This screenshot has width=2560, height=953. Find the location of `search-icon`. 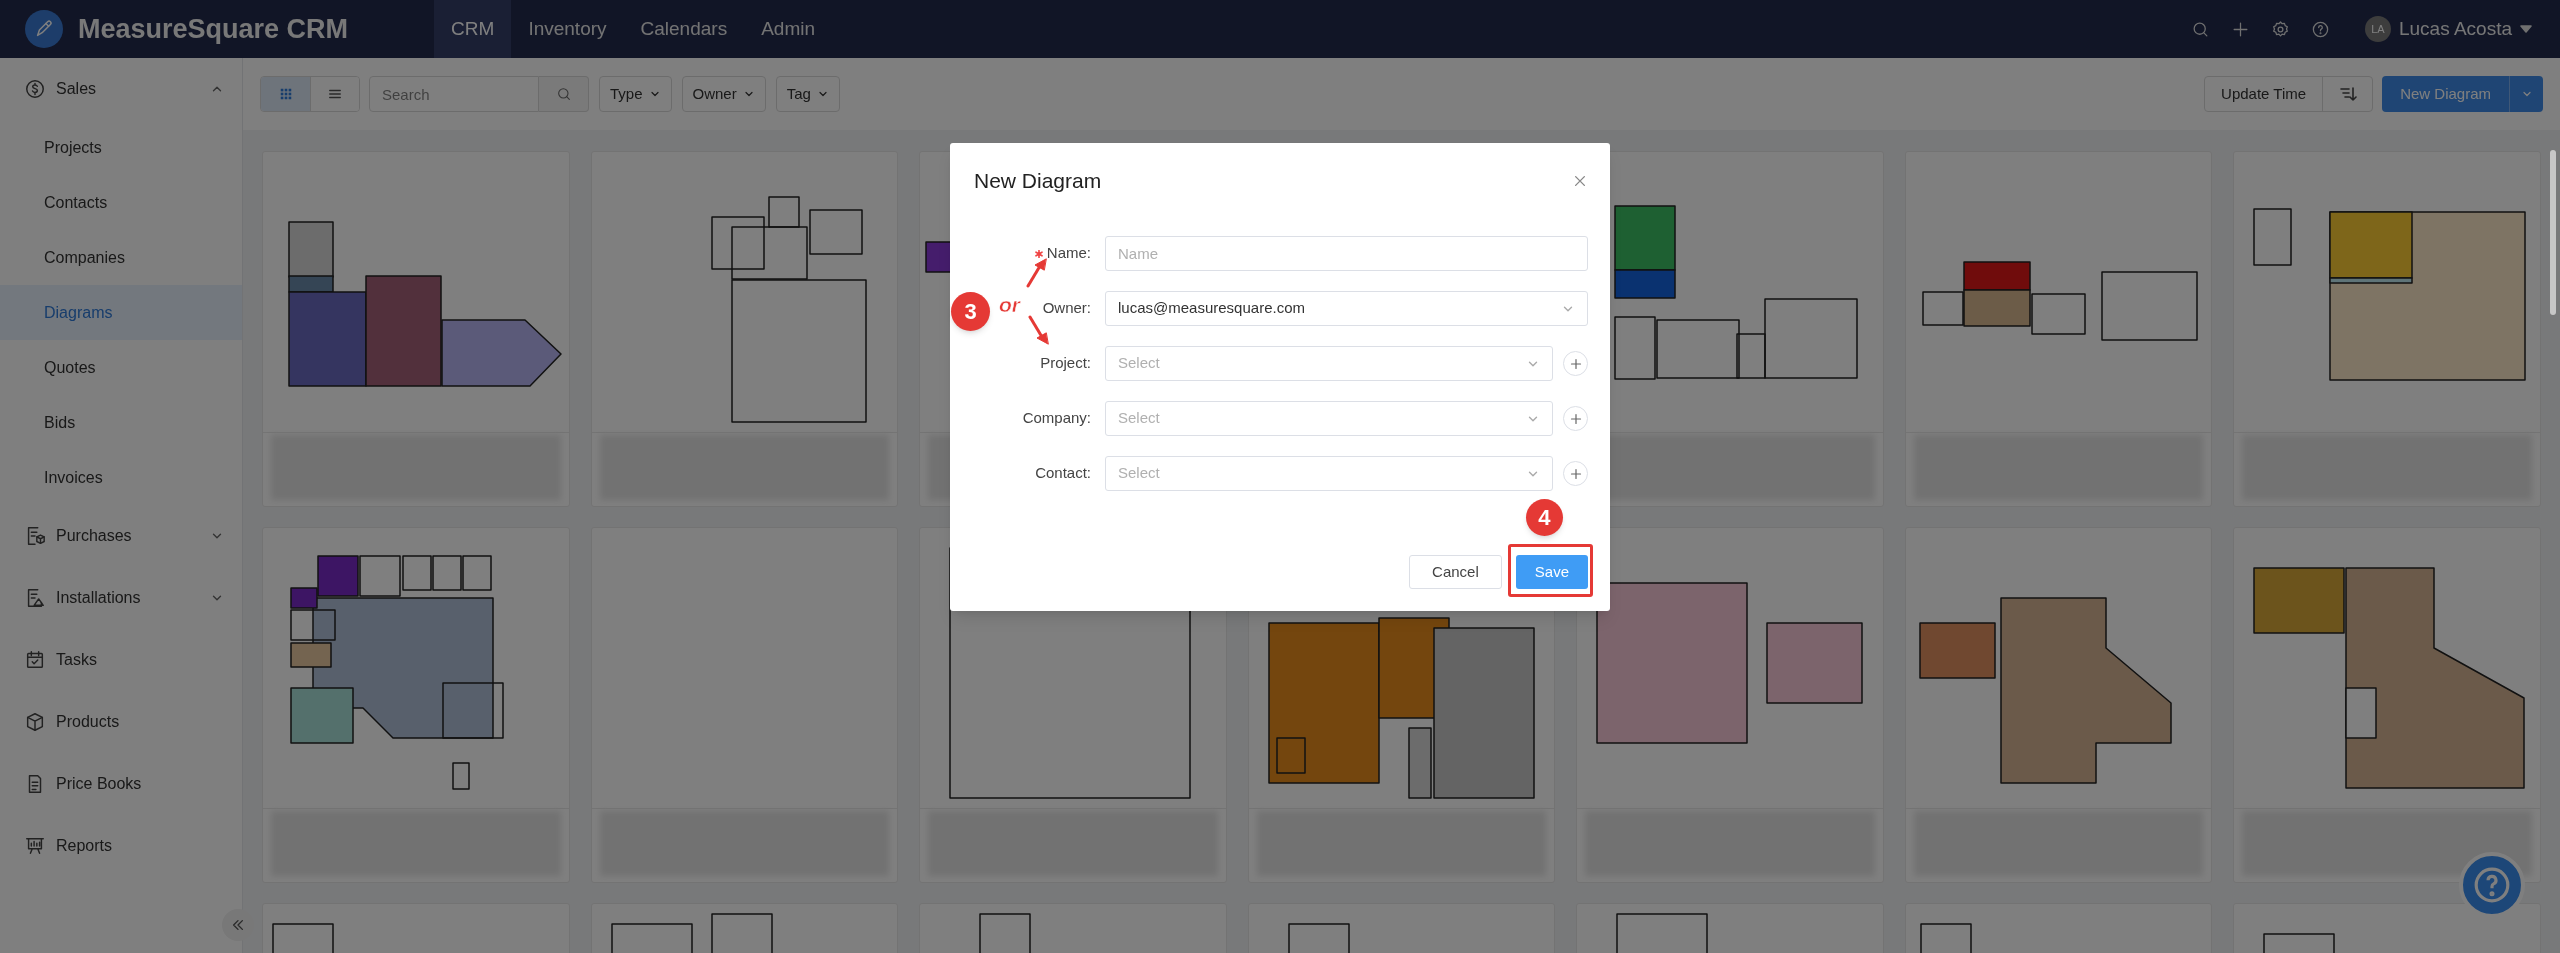

search-icon is located at coordinates (563, 94).